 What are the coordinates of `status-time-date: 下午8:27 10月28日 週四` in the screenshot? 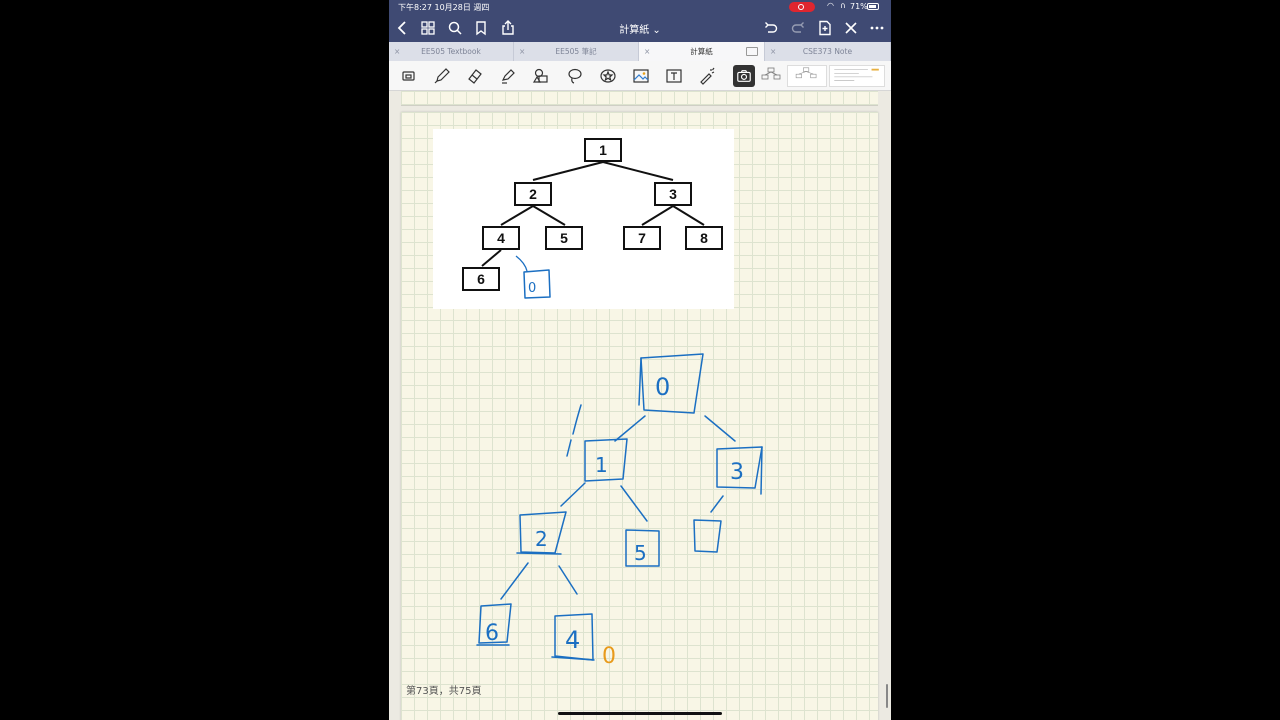 It's located at (444, 7).